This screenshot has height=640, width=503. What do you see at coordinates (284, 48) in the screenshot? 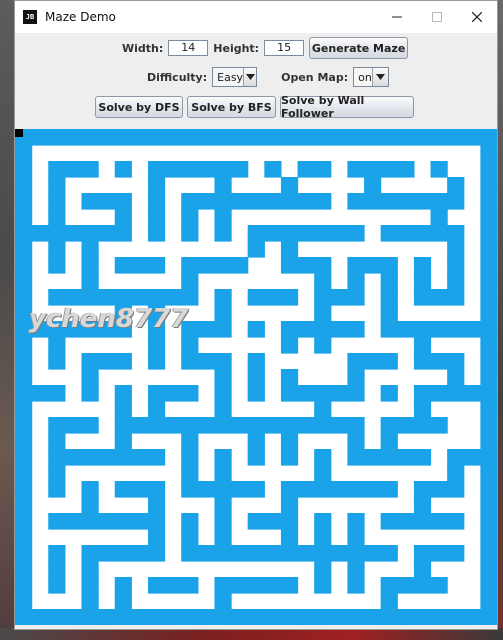
I see `height-field: 15` at bounding box center [284, 48].